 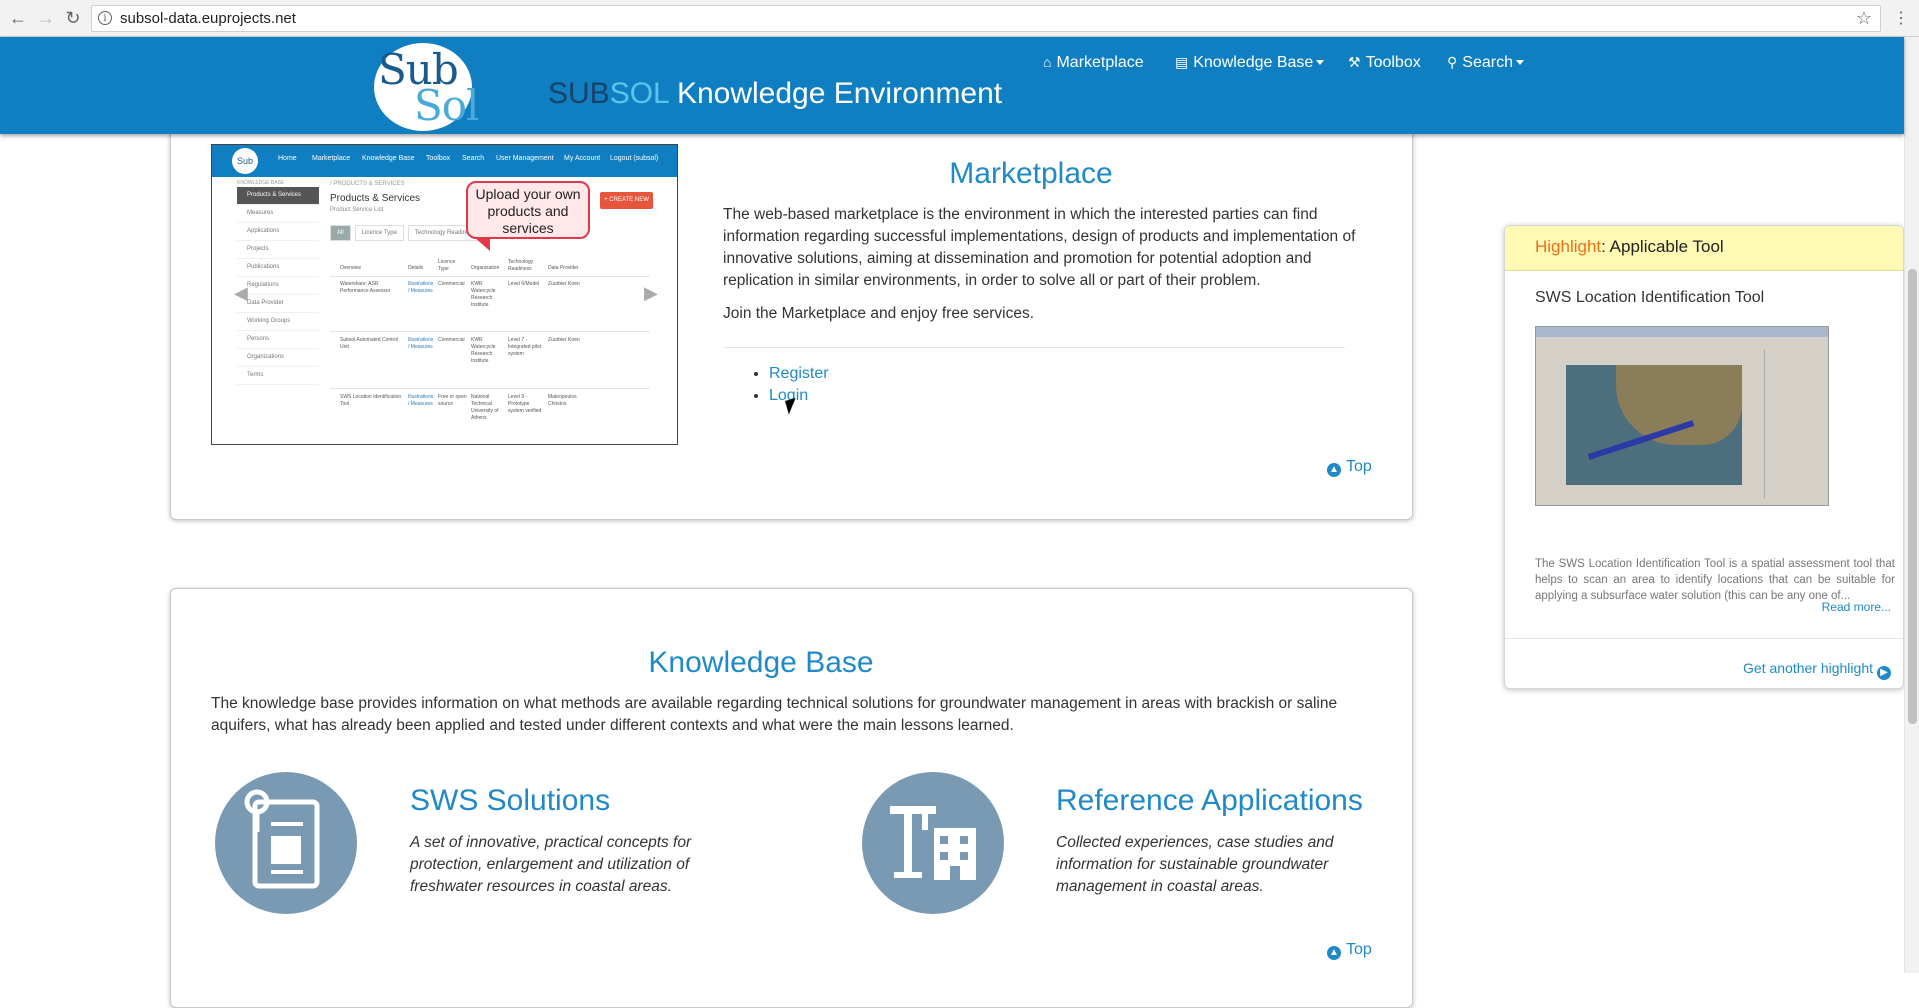 What do you see at coordinates (408, 233) in the screenshot?
I see `screenshot-tabs: All Licence Type Technology Readiness` at bounding box center [408, 233].